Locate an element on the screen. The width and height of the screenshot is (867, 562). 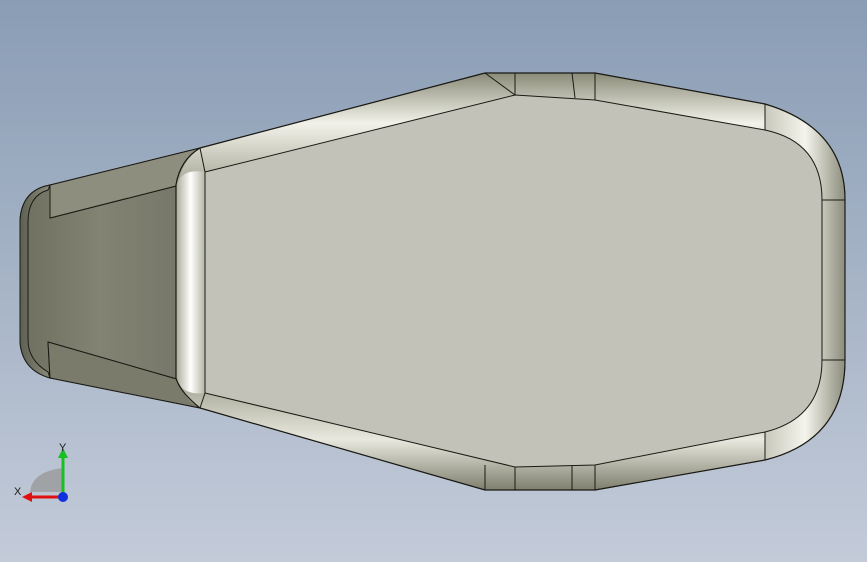
triad-xy-plane-icon is located at coordinates (46, 480).